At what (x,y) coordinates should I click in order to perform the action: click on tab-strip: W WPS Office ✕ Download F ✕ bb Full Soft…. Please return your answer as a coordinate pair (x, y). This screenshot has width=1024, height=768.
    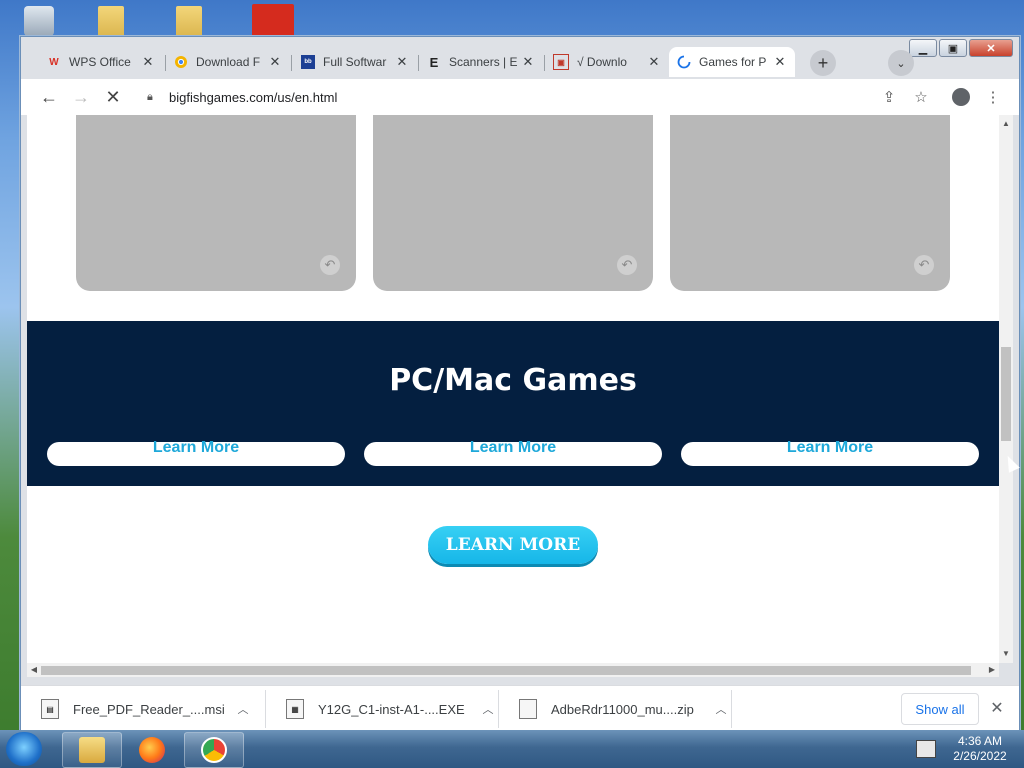
    Looking at the image, I should click on (522, 63).